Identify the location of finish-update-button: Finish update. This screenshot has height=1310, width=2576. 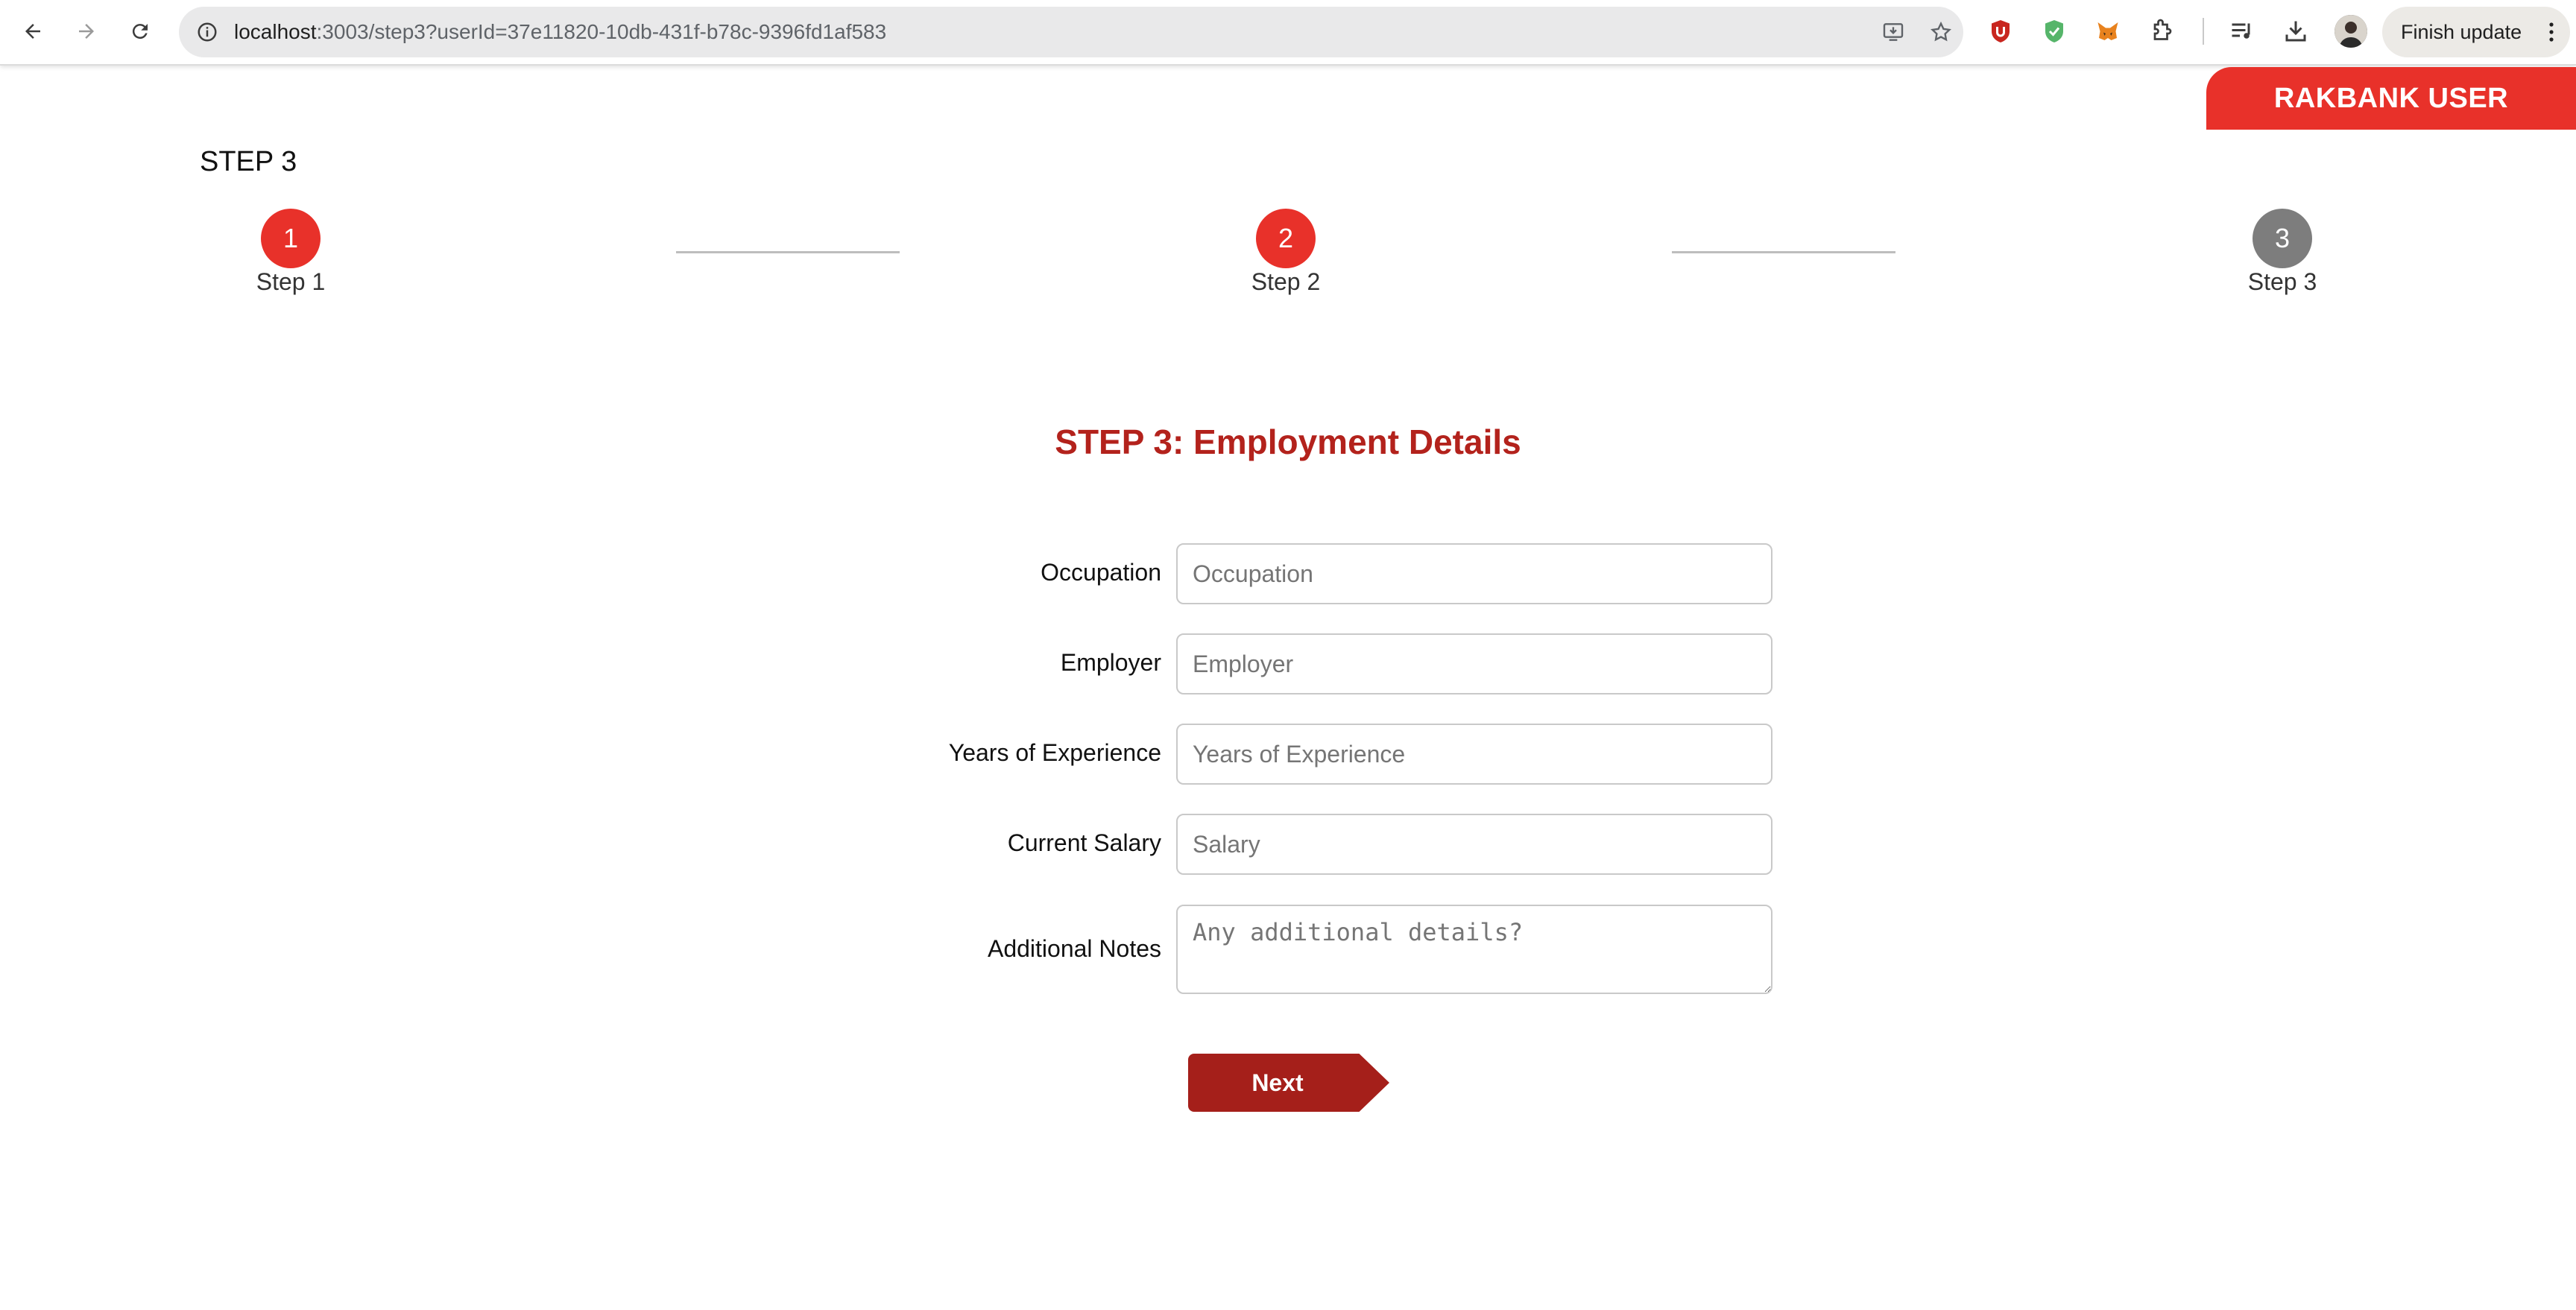
(2476, 32).